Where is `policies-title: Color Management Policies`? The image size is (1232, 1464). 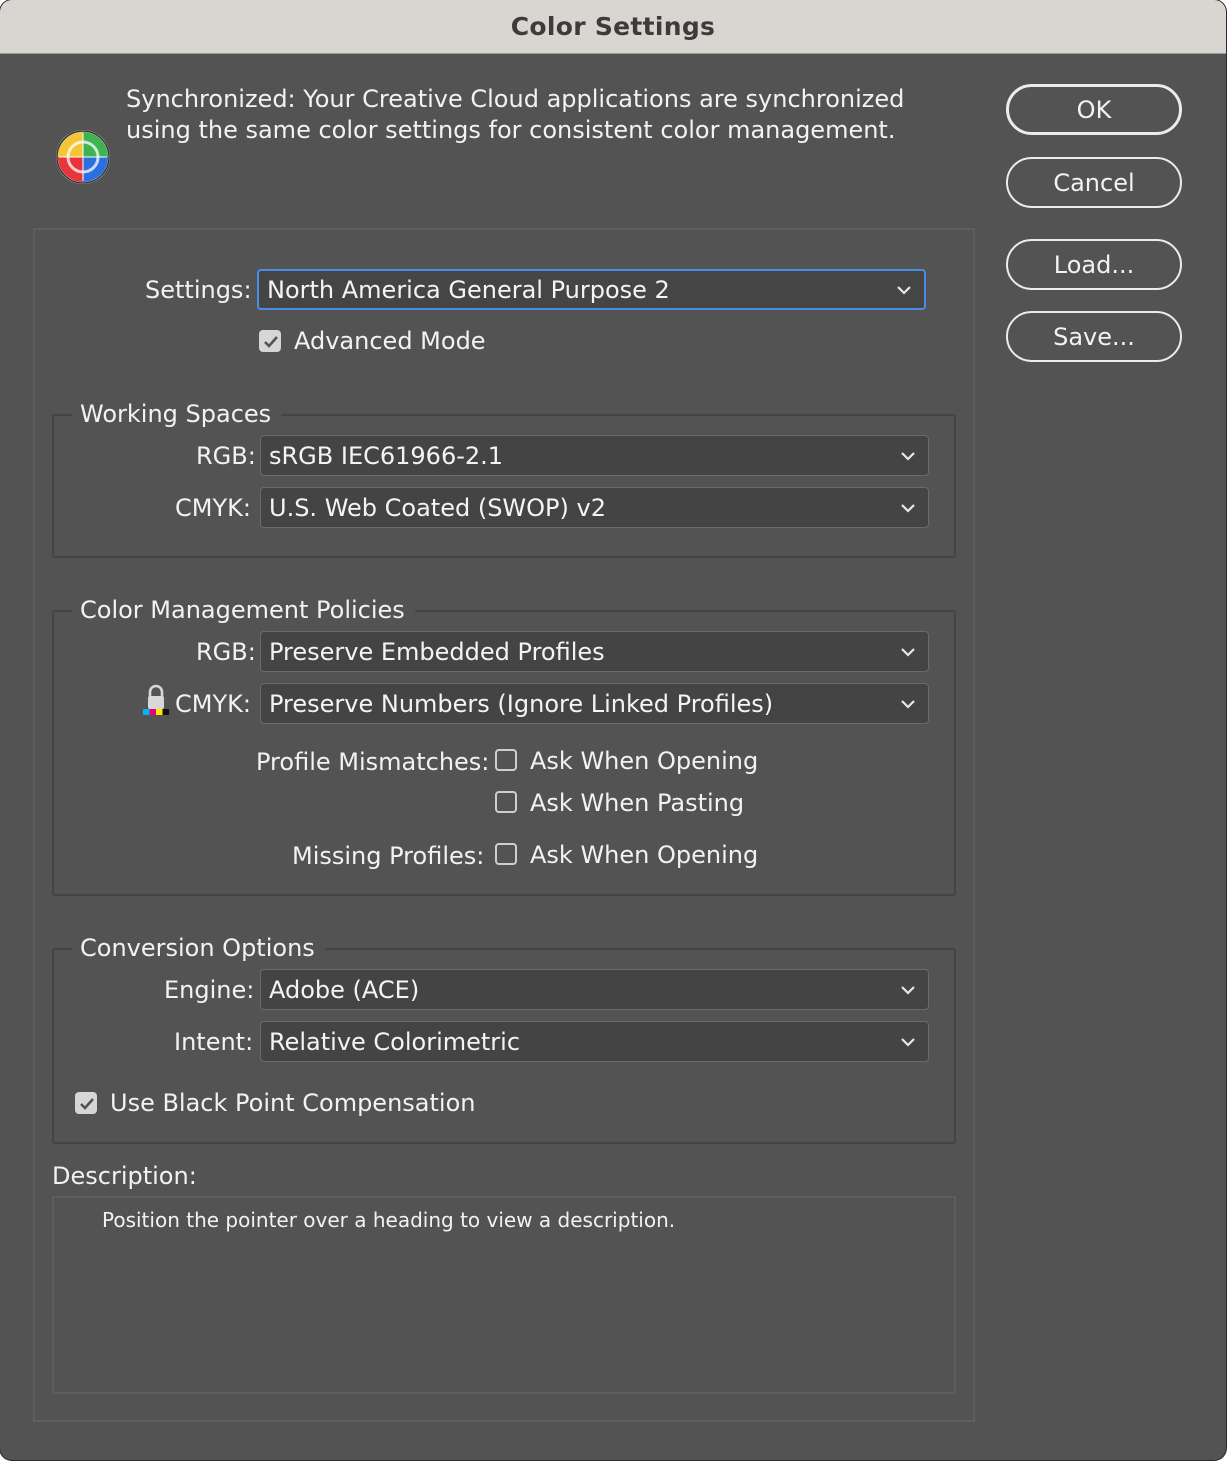 policies-title: Color Management Policies is located at coordinates (243, 610).